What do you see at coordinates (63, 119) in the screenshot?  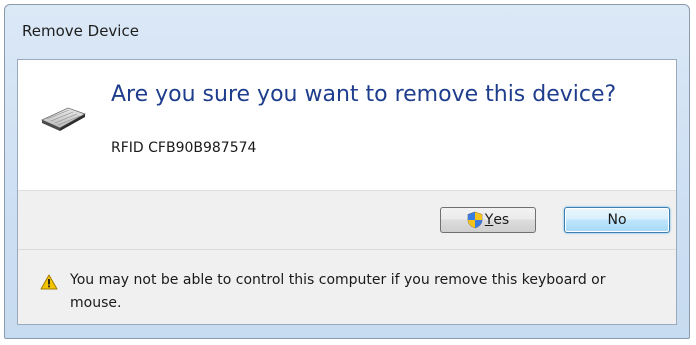 I see `keyboard-icon` at bounding box center [63, 119].